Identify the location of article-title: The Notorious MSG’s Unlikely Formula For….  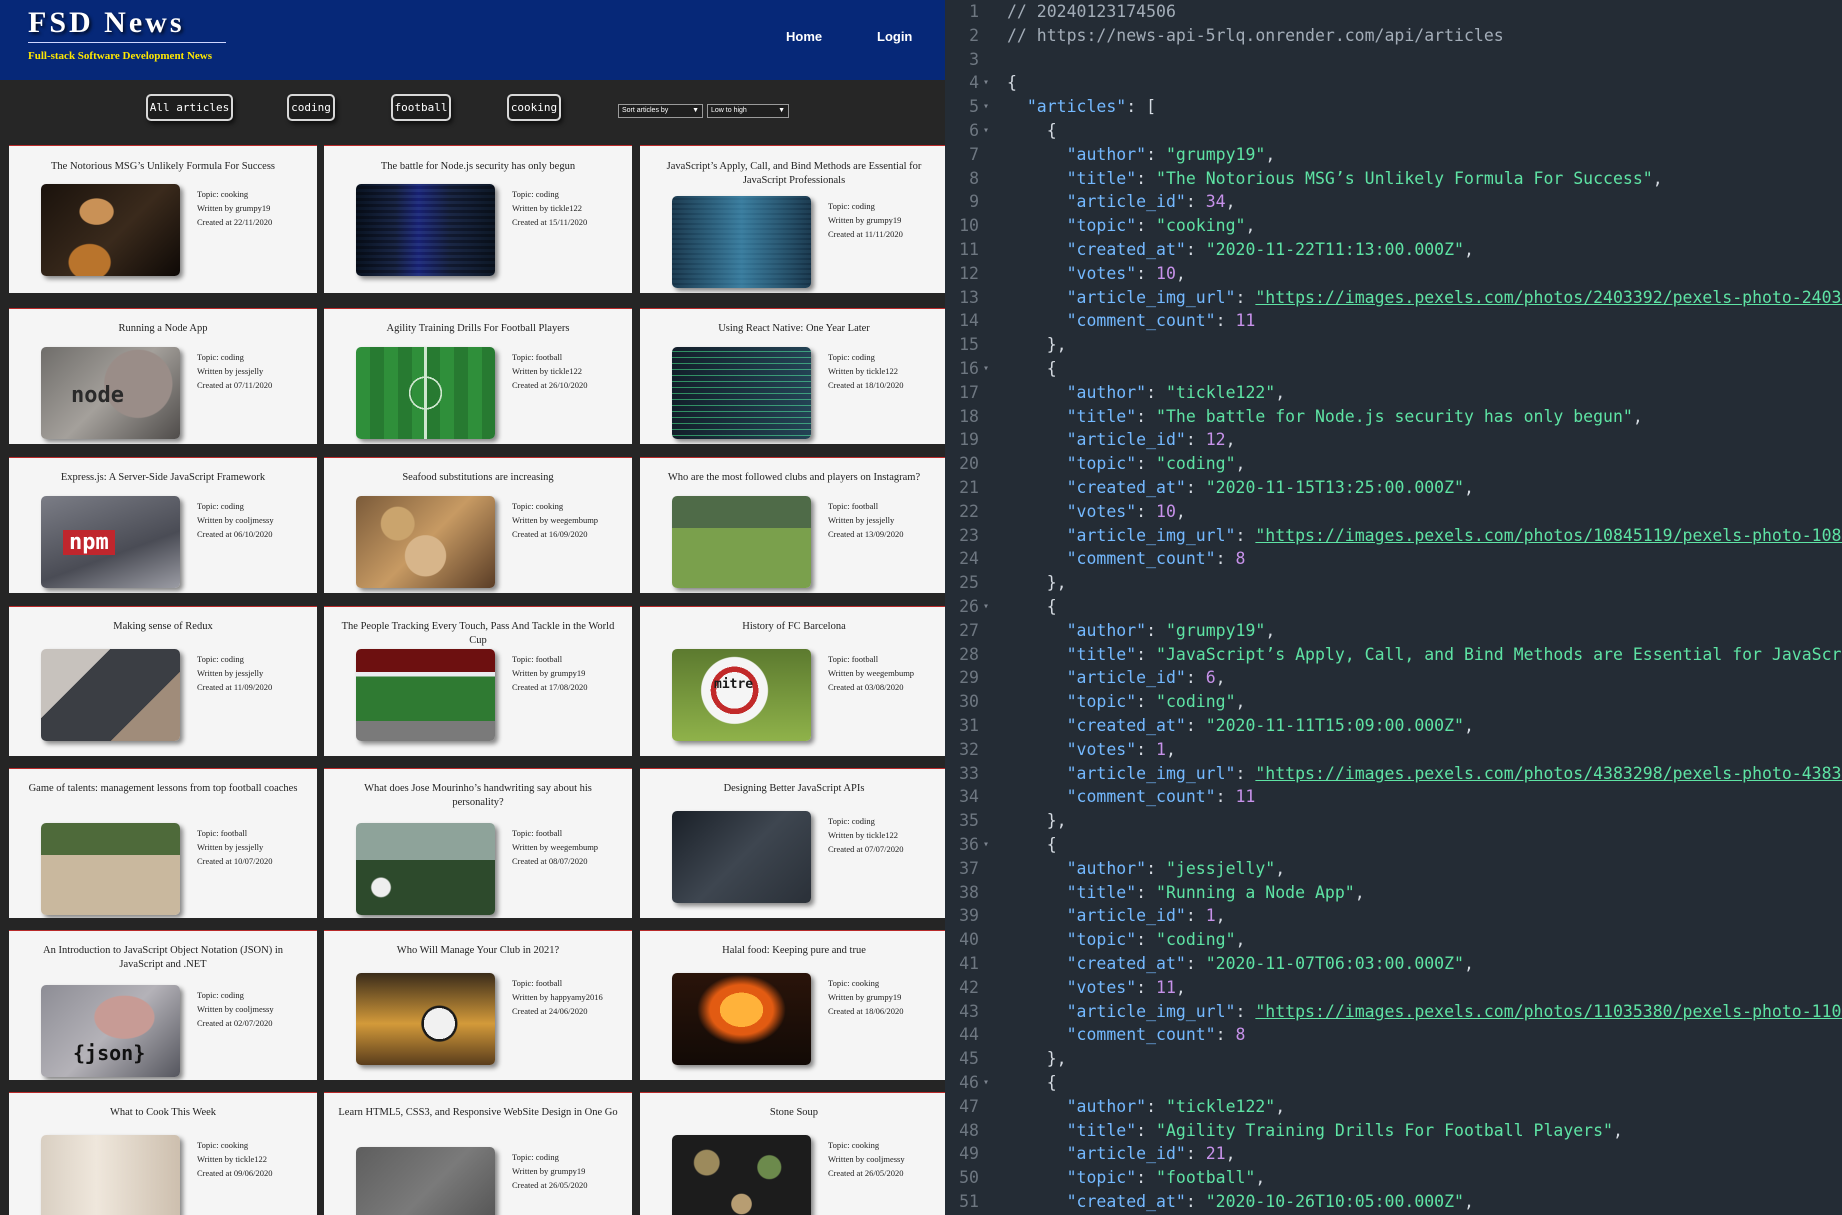
(163, 167).